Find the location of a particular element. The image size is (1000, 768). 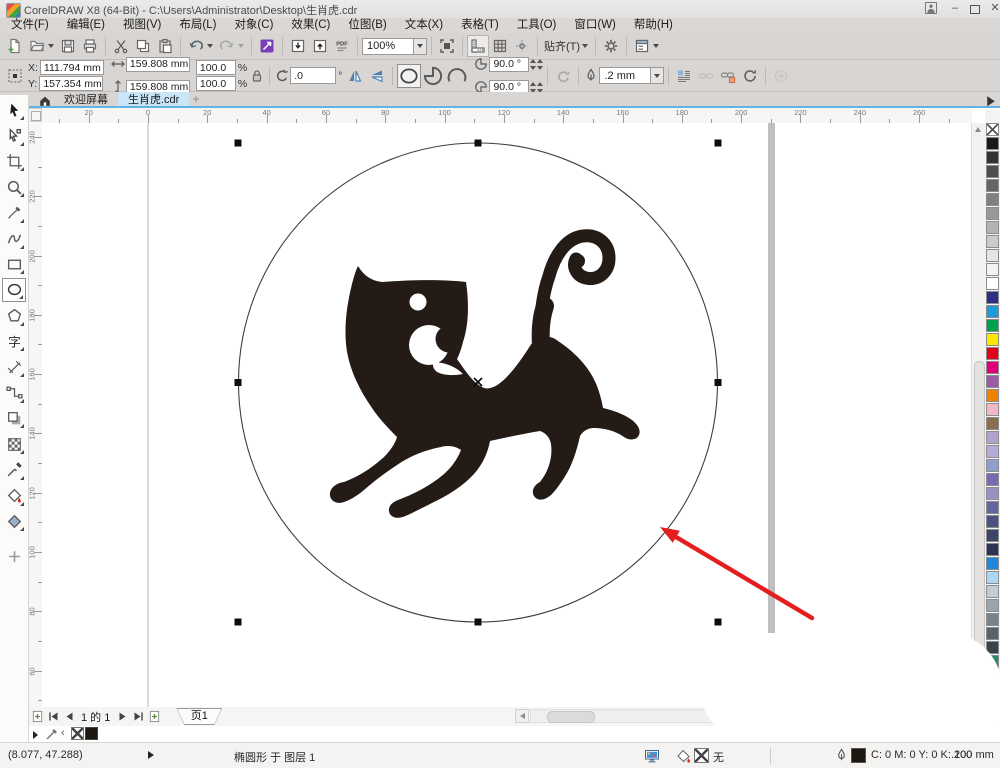

palette-swatch-none is located at coordinates (992, 129).